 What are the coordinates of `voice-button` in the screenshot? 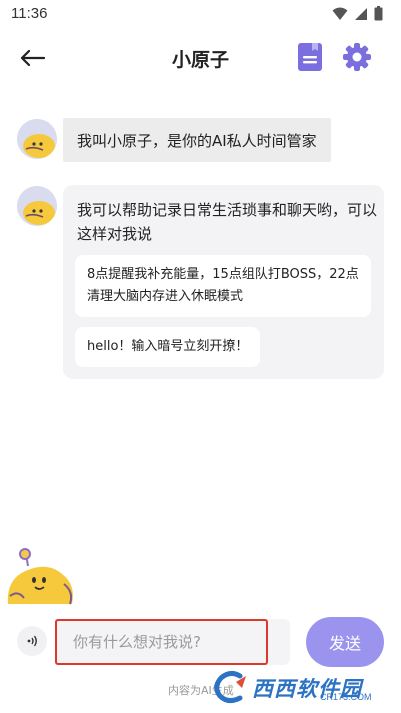 It's located at (32, 641).